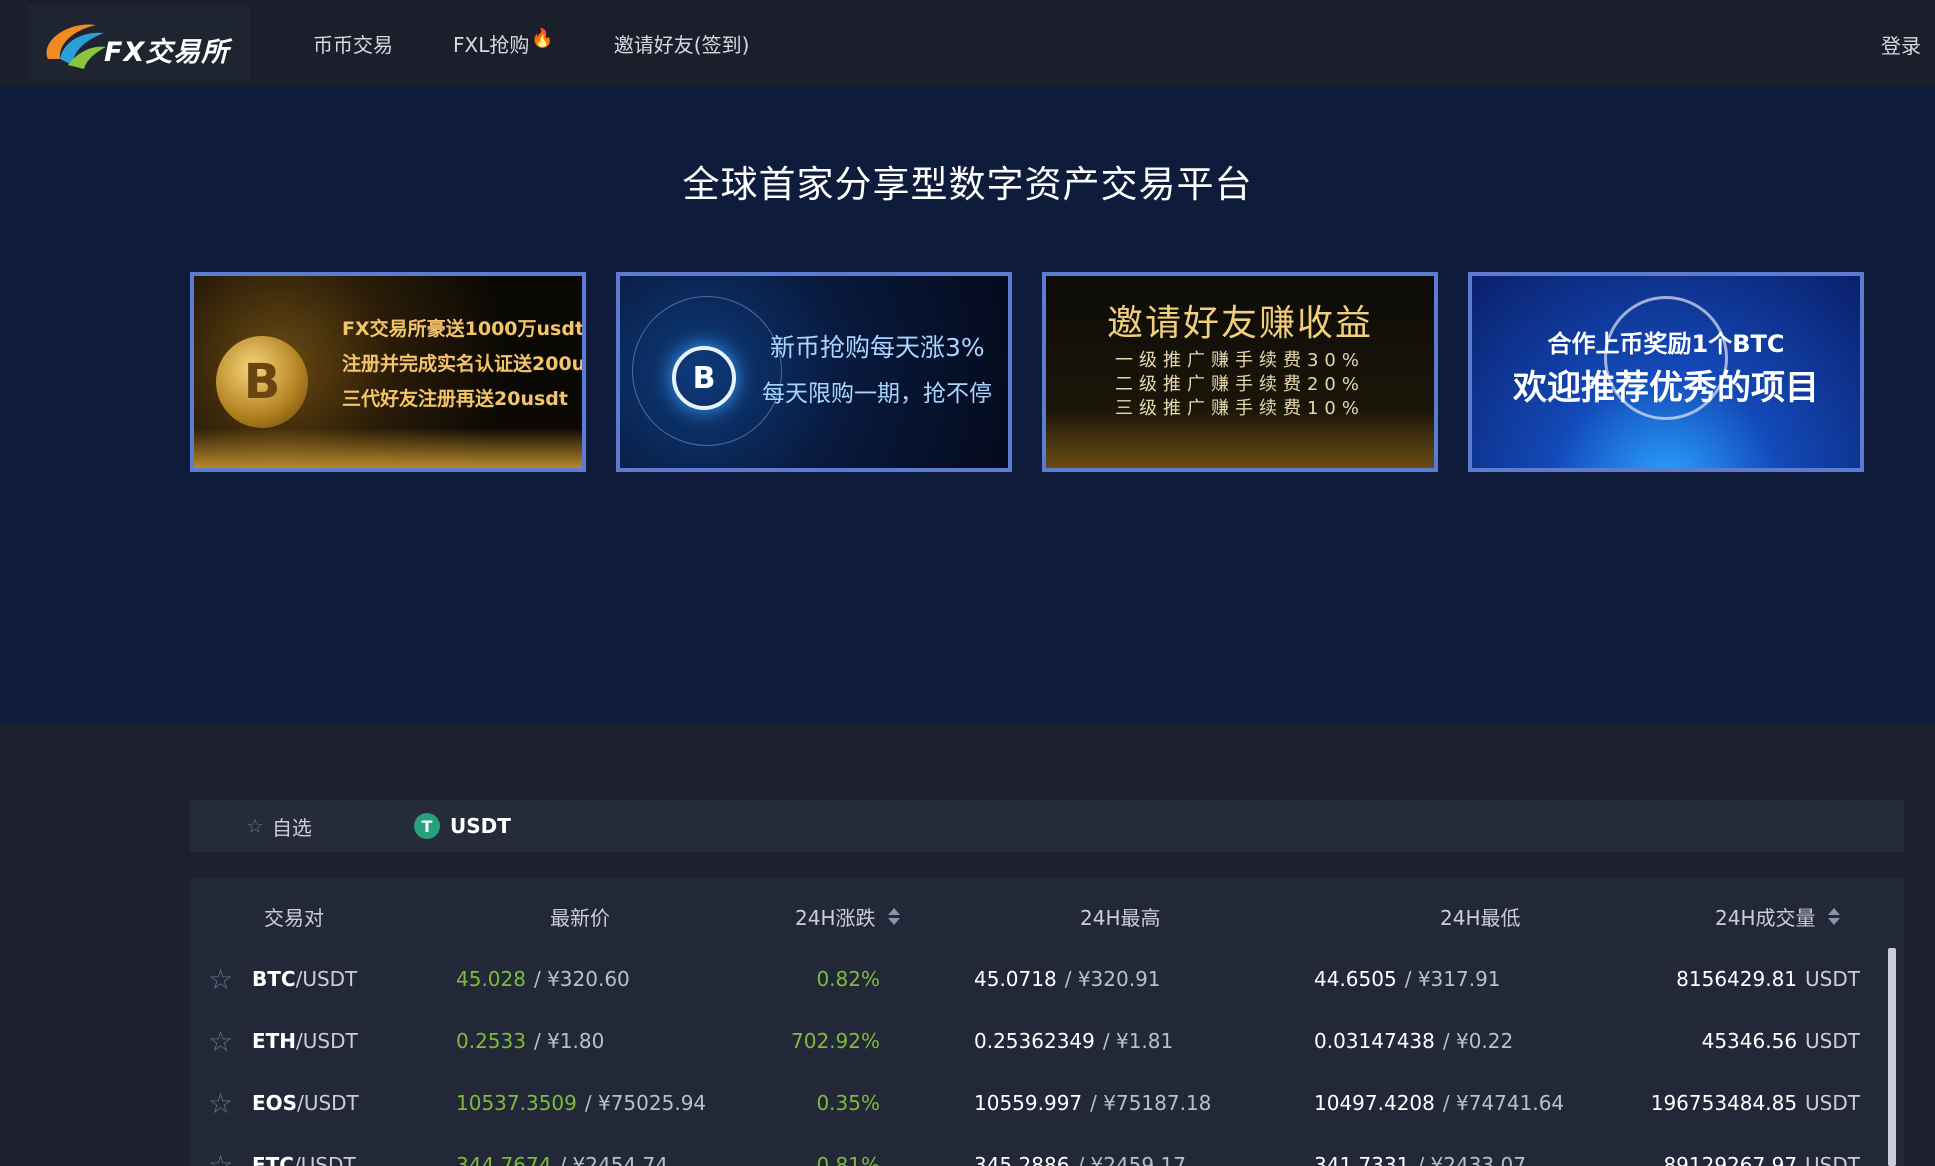 The width and height of the screenshot is (1935, 1166). I want to click on banner-line: 合作上币奖励1个BTC, so click(1666, 344).